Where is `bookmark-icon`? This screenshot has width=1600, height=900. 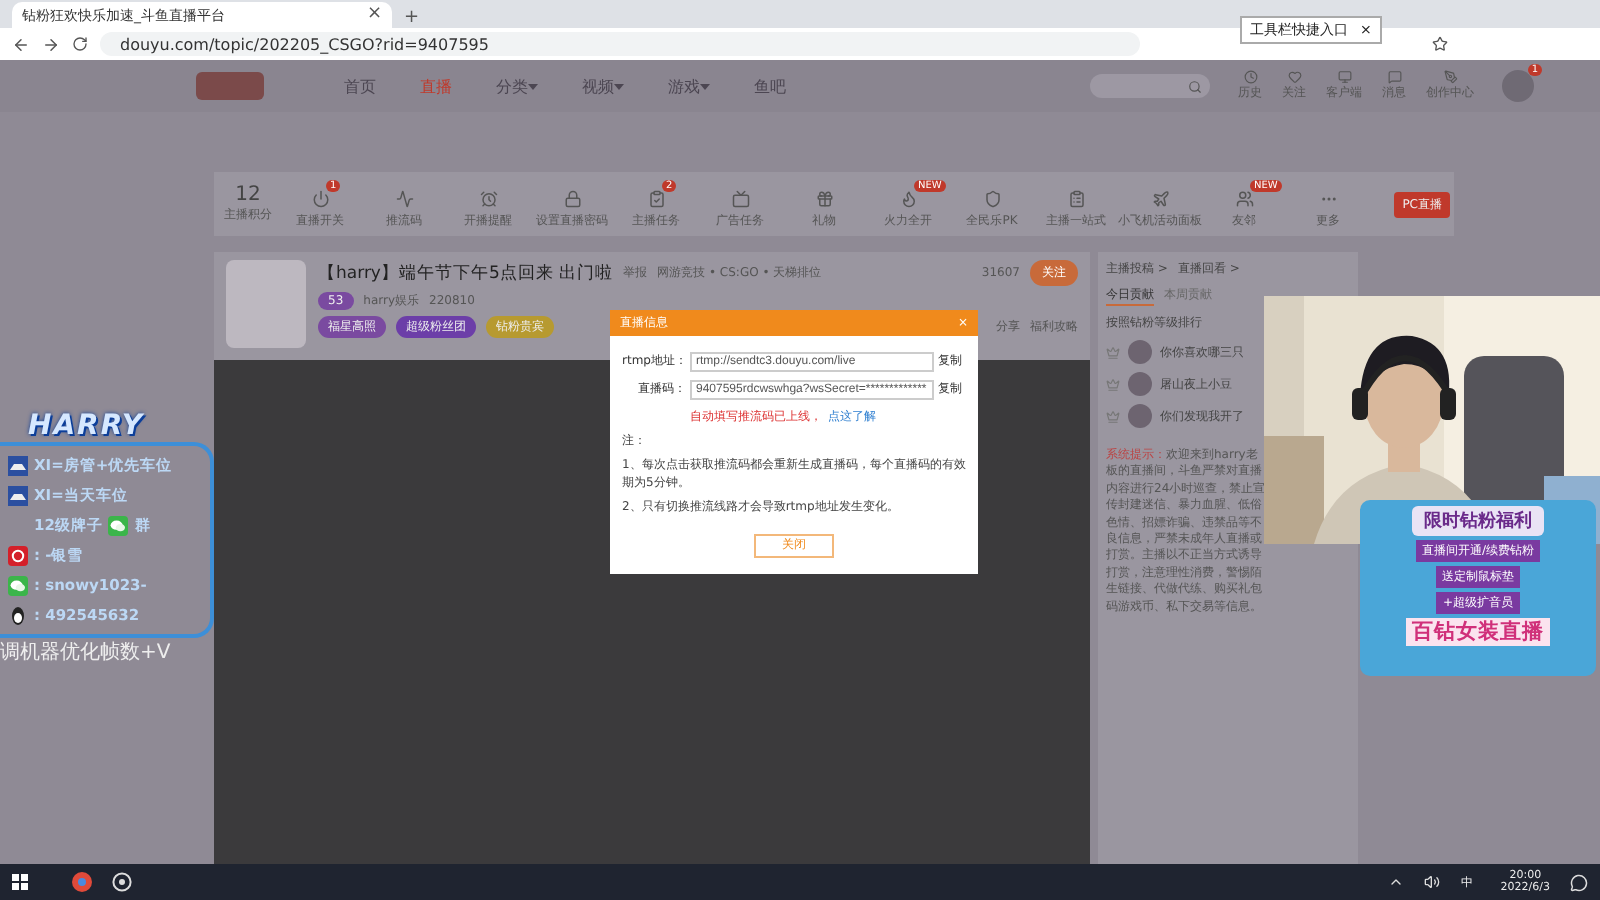 bookmark-icon is located at coordinates (1440, 44).